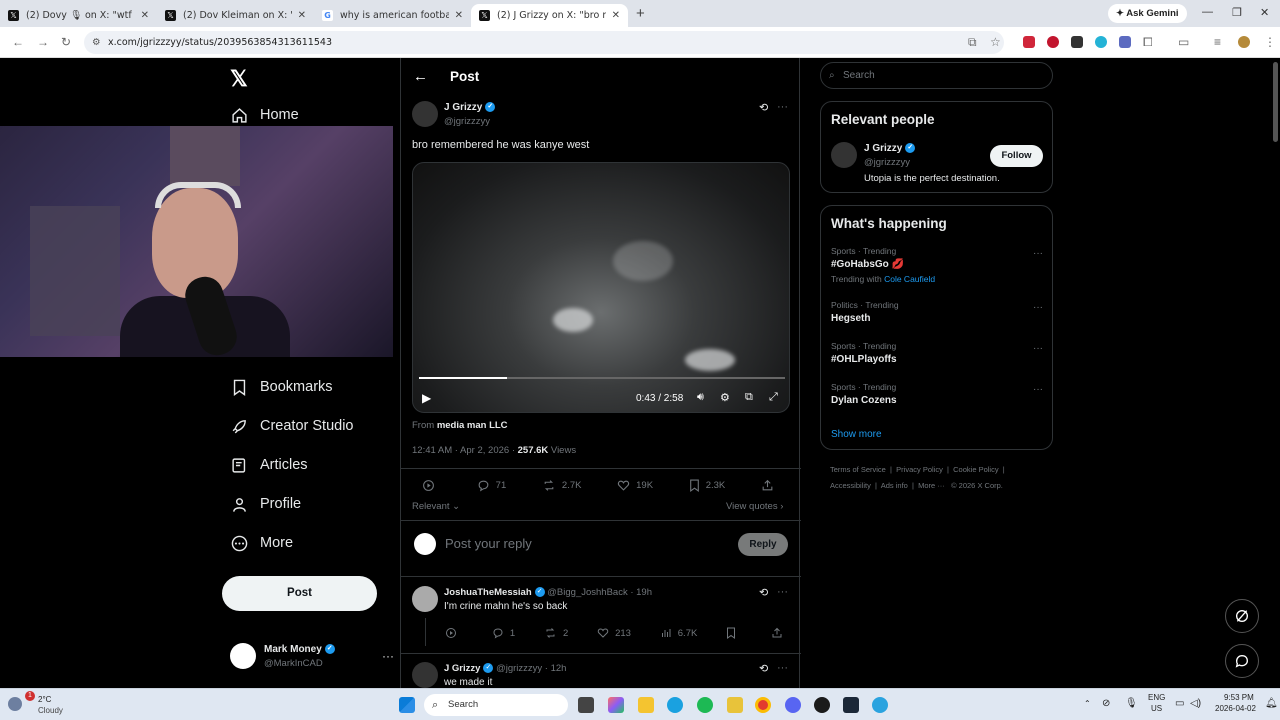 This screenshot has height=720, width=1280. I want to click on tray-chevron-icon: ⌃, so click(1087, 703).